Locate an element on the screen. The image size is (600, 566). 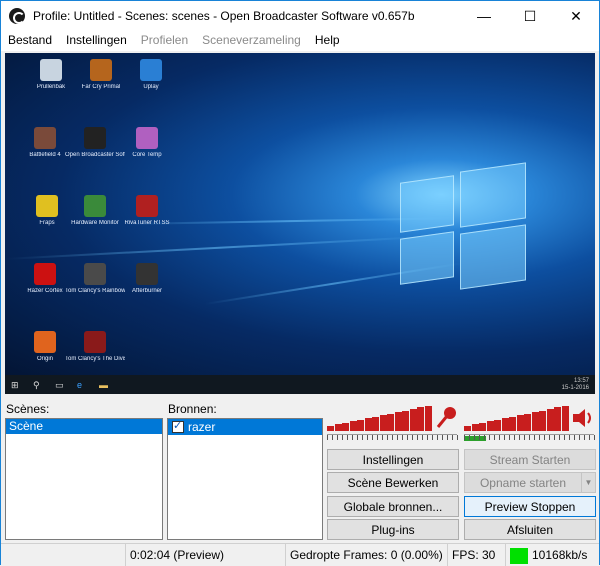
bitrate-value: 10168kb/s is located at coordinates (560, 555).